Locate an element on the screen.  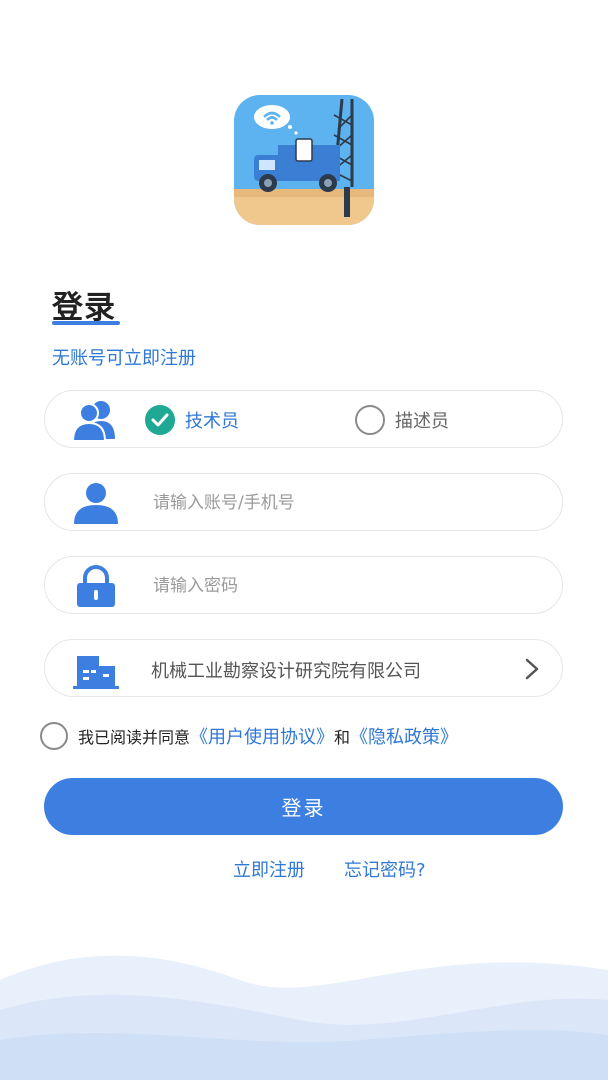
chevron-right-icon is located at coordinates (532, 669).